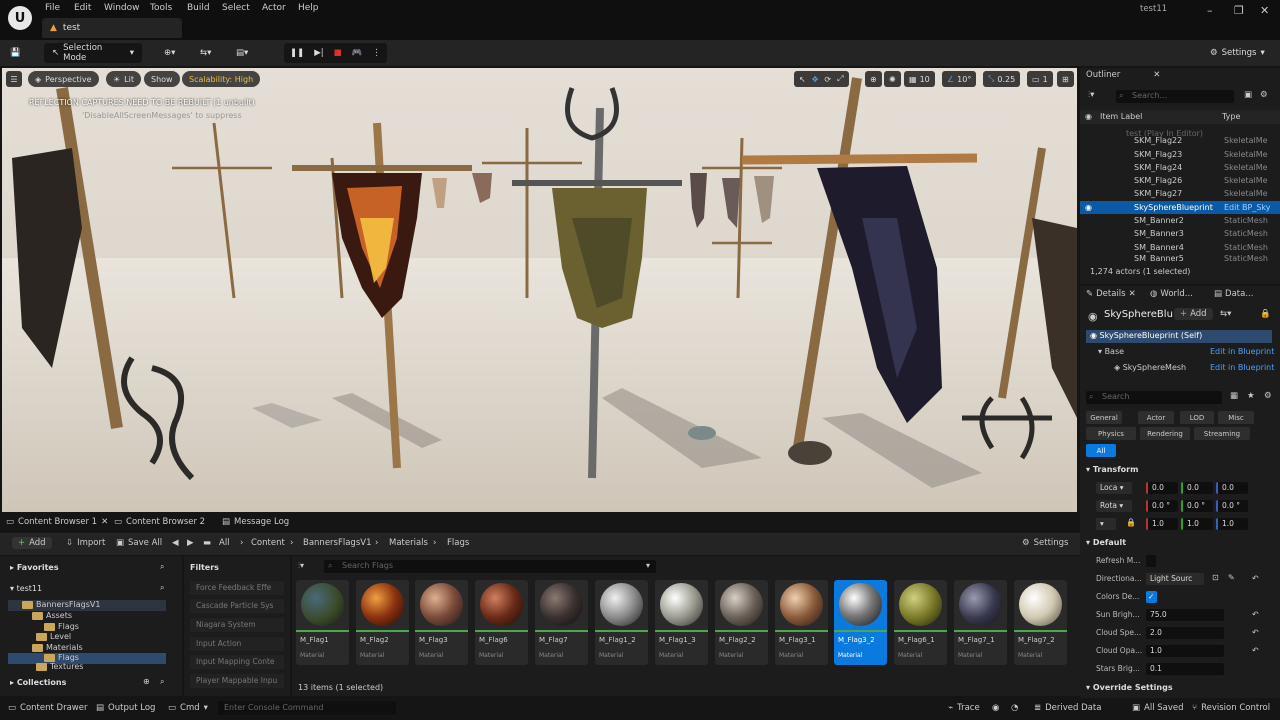 The height and width of the screenshot is (720, 1280). Describe the element at coordinates (1112, 469) in the screenshot. I see `section-transform: ▾ Transform` at that location.